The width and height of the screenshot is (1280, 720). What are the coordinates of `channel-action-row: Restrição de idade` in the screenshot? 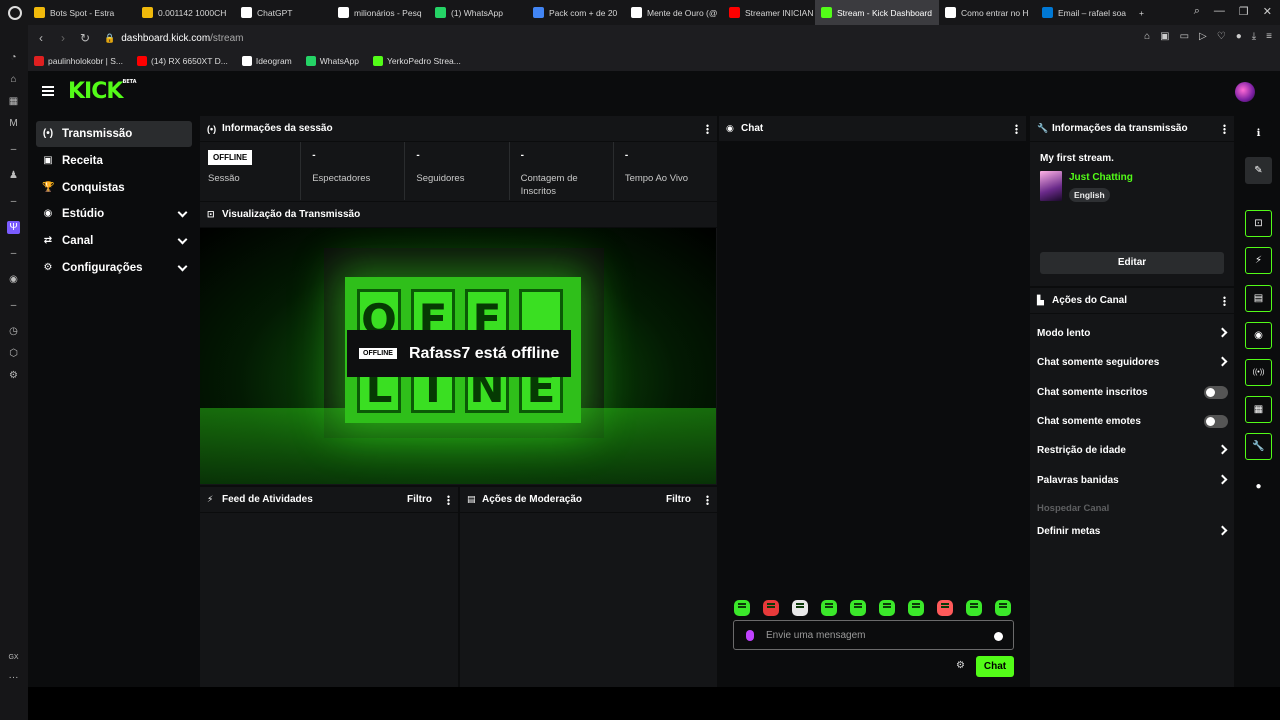 It's located at (1132, 450).